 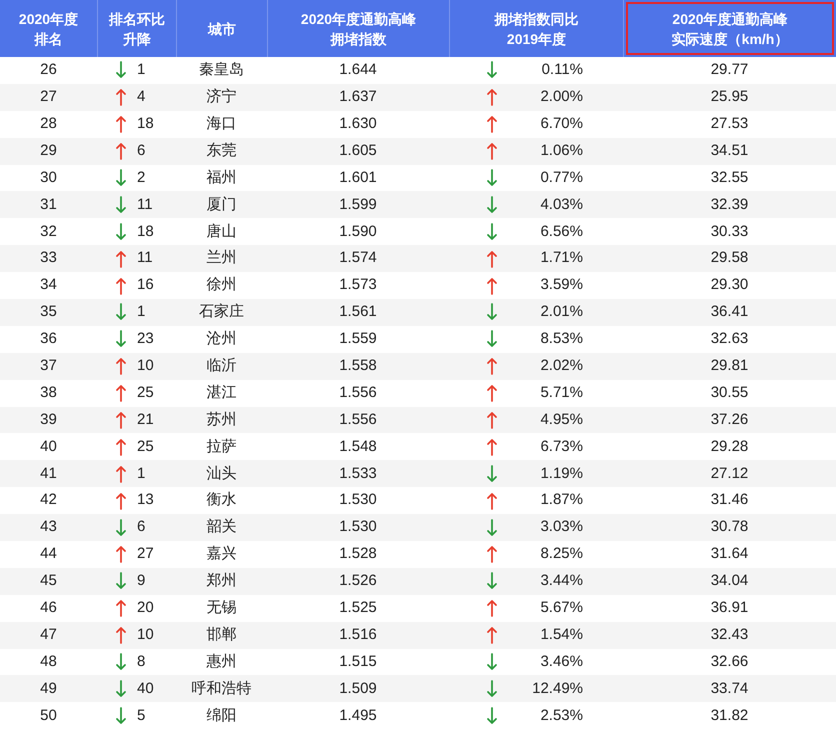 I want to click on city-cell-text: 嘉兴, so click(x=221, y=554).